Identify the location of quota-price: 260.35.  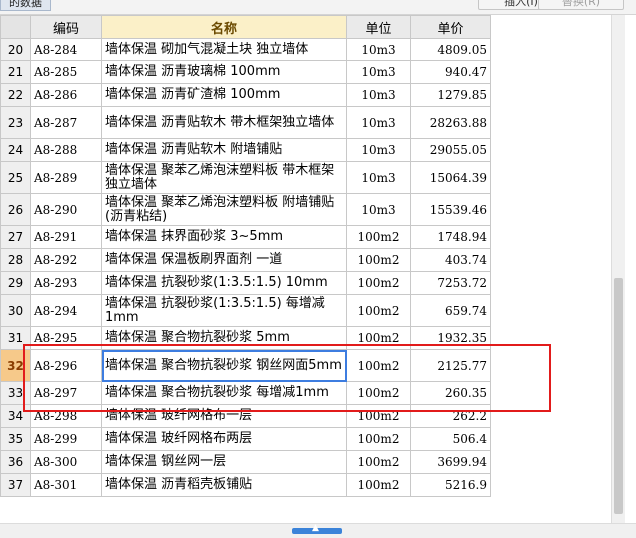
(450, 393).